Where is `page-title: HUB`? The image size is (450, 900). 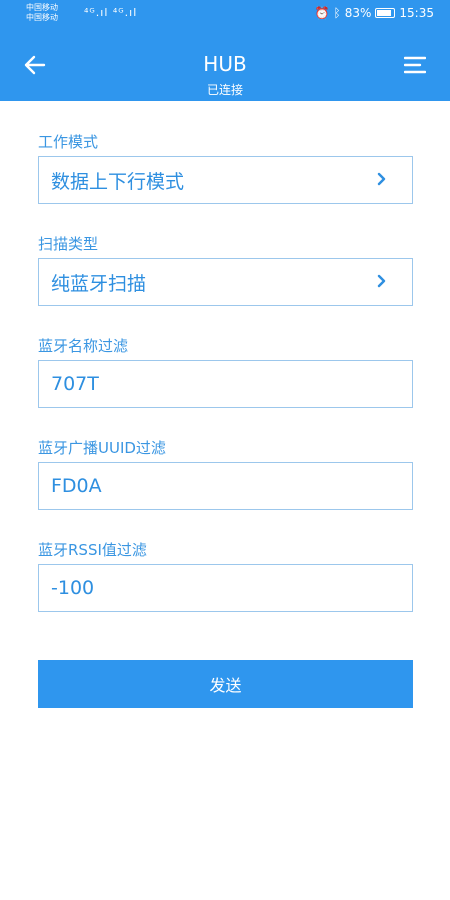 page-title: HUB is located at coordinates (225, 64).